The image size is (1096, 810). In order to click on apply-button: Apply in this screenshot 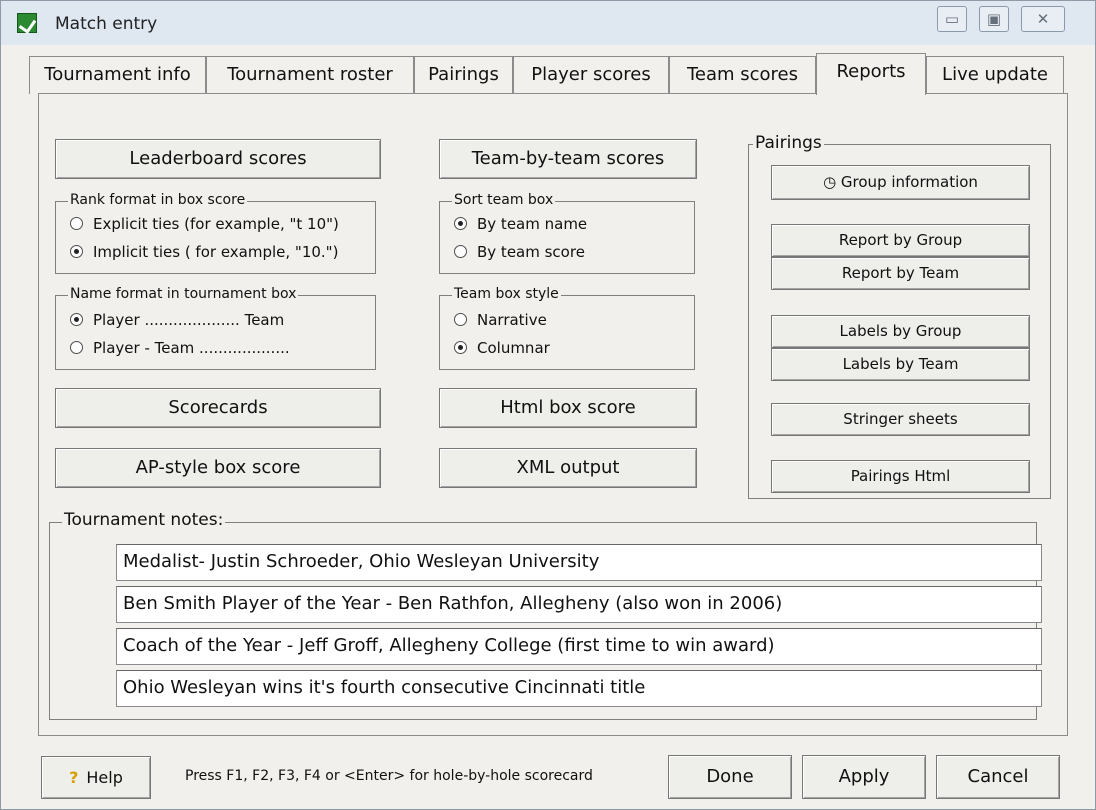, I will do `click(864, 777)`.